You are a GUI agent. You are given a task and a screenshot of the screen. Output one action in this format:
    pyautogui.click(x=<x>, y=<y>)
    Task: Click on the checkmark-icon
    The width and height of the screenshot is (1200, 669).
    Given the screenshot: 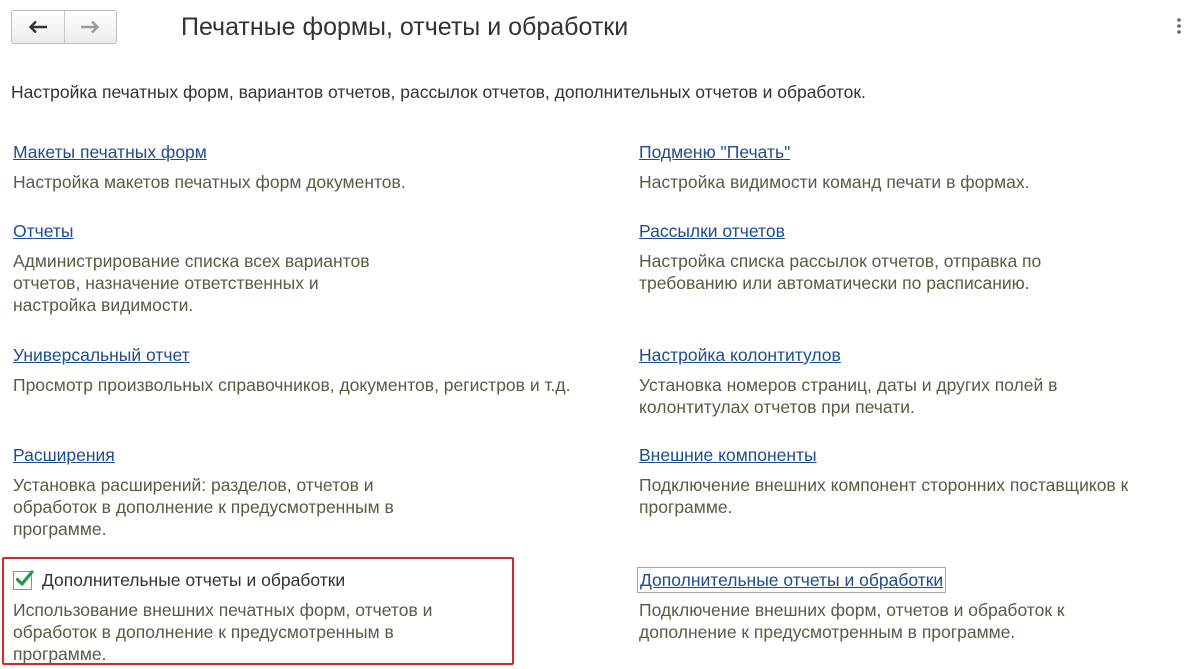 What is the action you would take?
    pyautogui.click(x=24, y=577)
    